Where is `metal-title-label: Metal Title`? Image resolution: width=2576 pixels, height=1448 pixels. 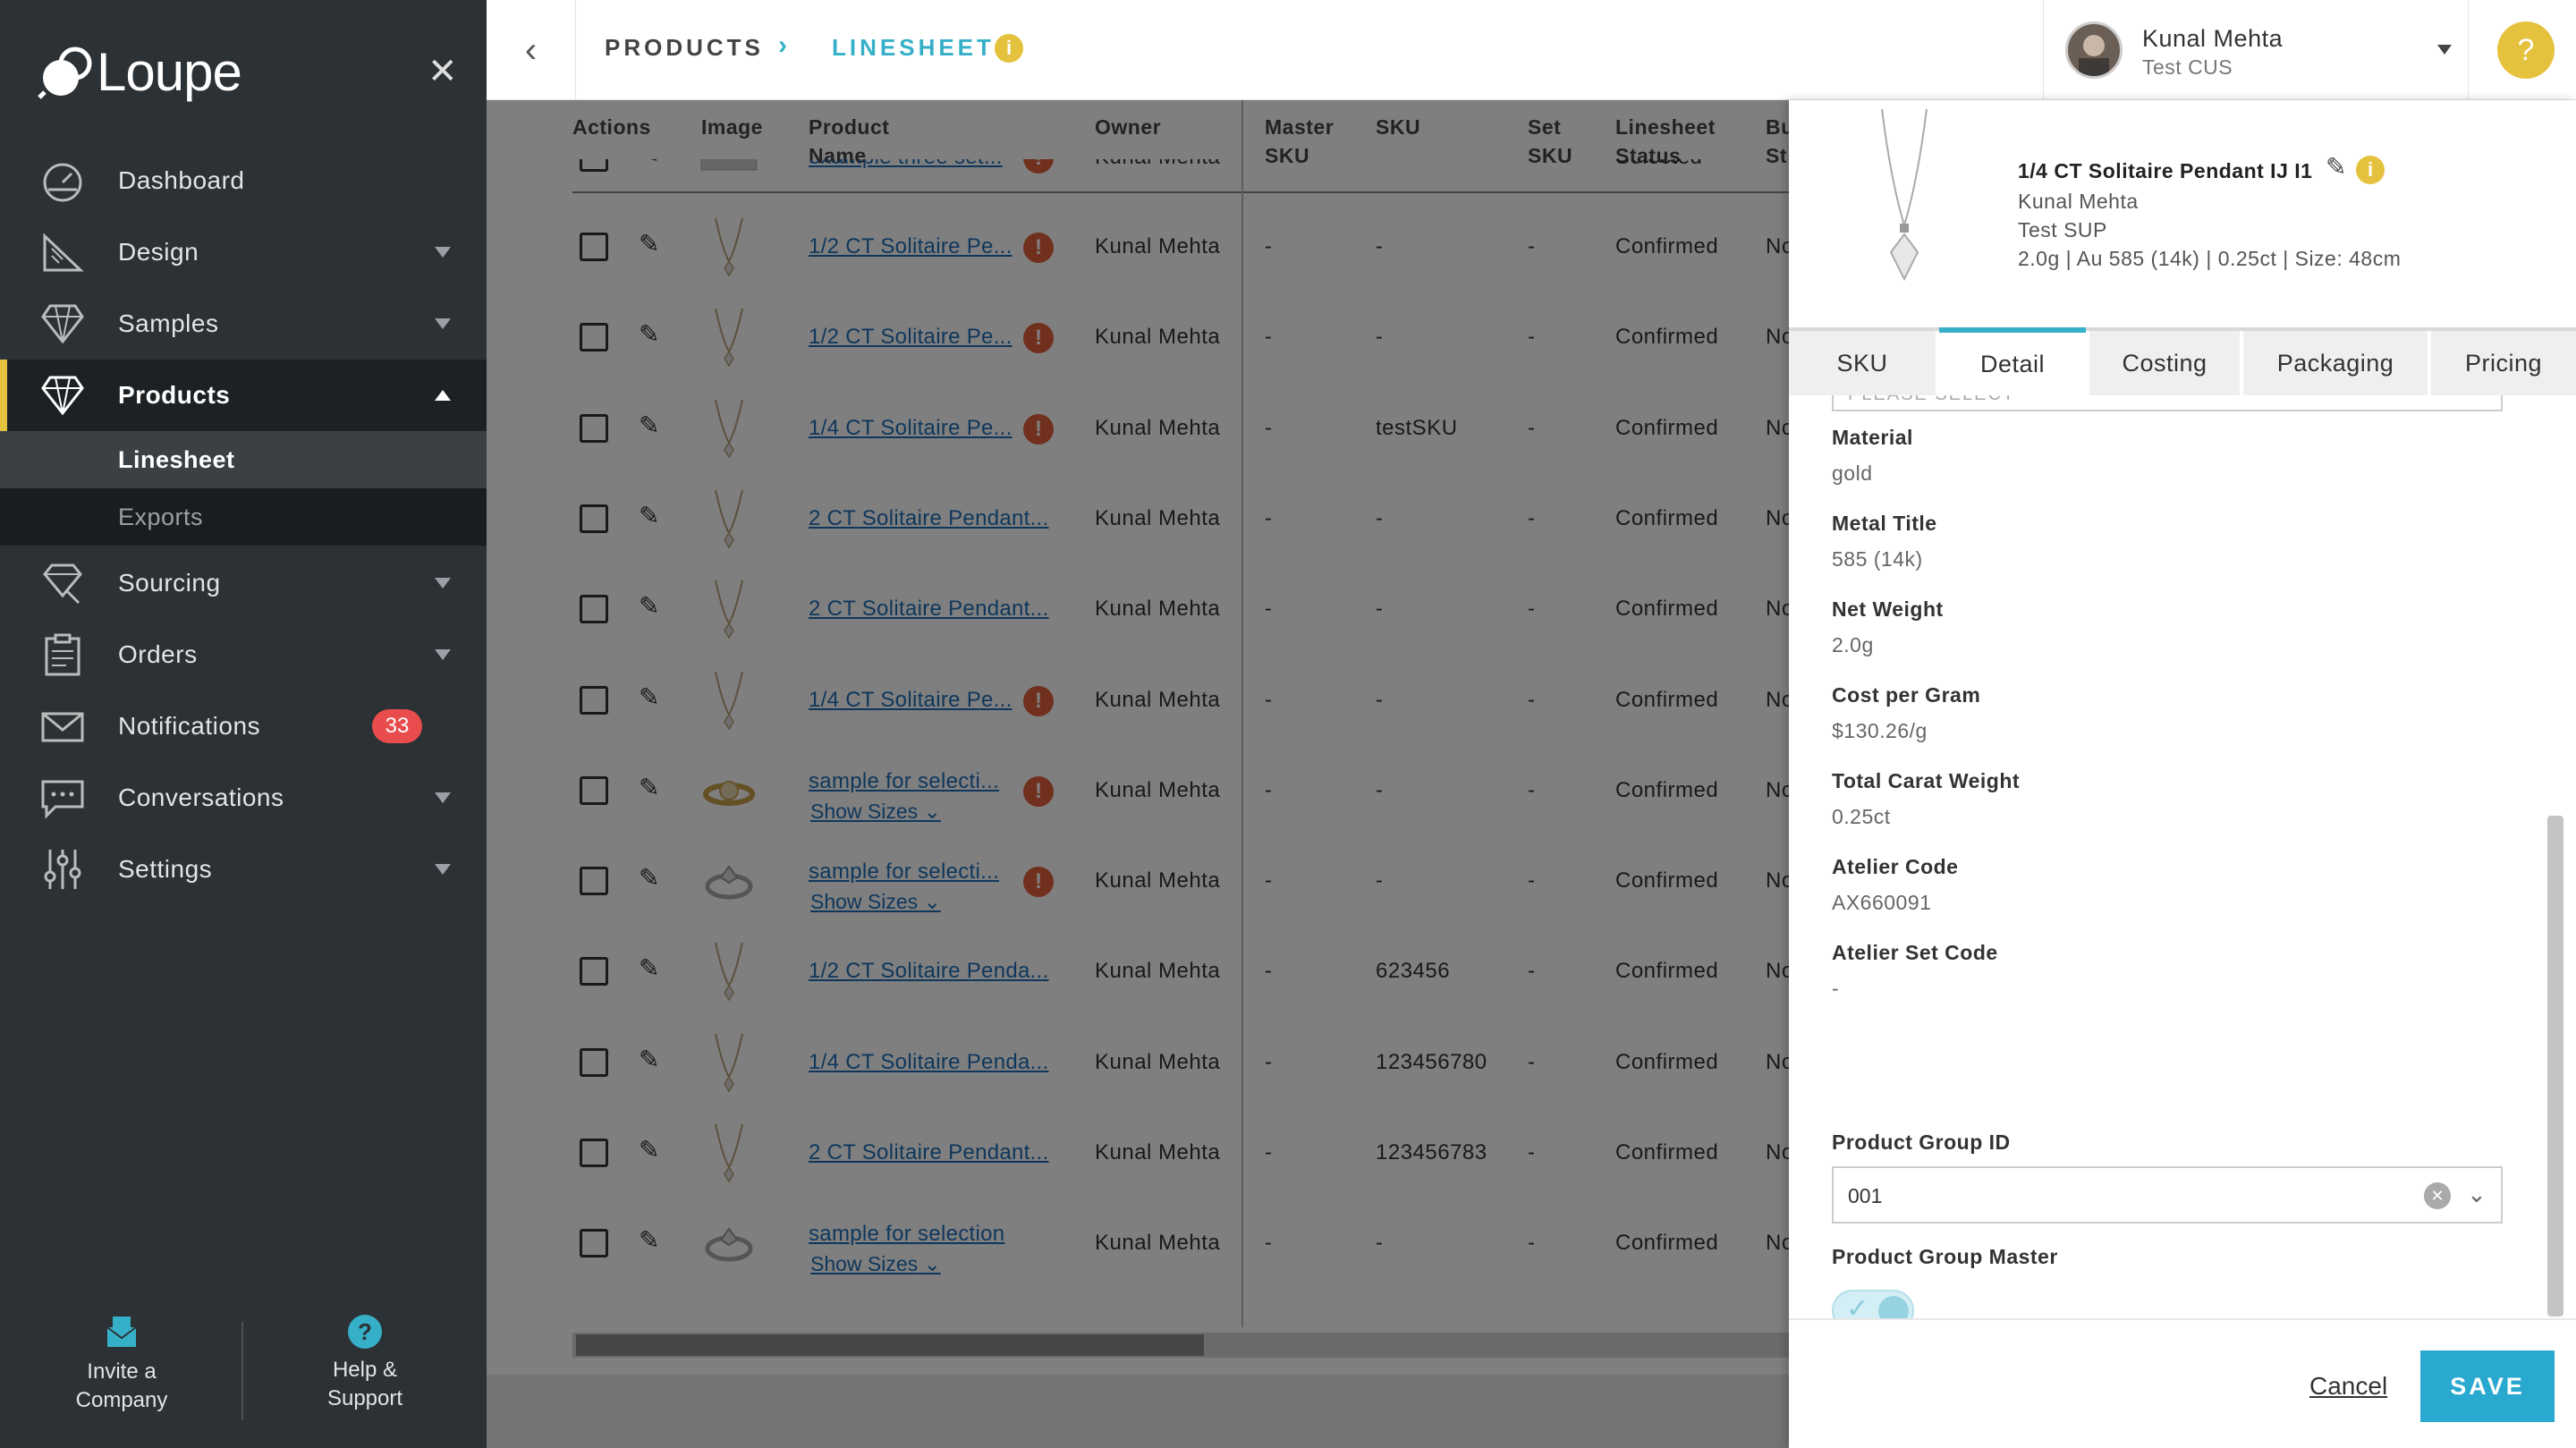
metal-title-label: Metal Title is located at coordinates (1884, 523).